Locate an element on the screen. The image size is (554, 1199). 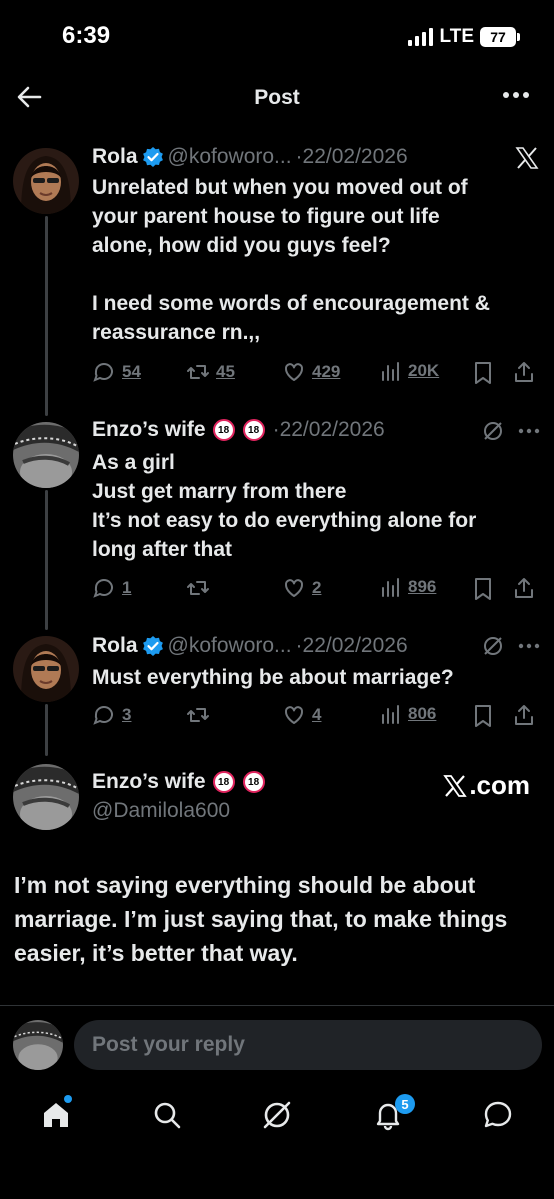
views-button: 896 is located at coordinates (408, 587).